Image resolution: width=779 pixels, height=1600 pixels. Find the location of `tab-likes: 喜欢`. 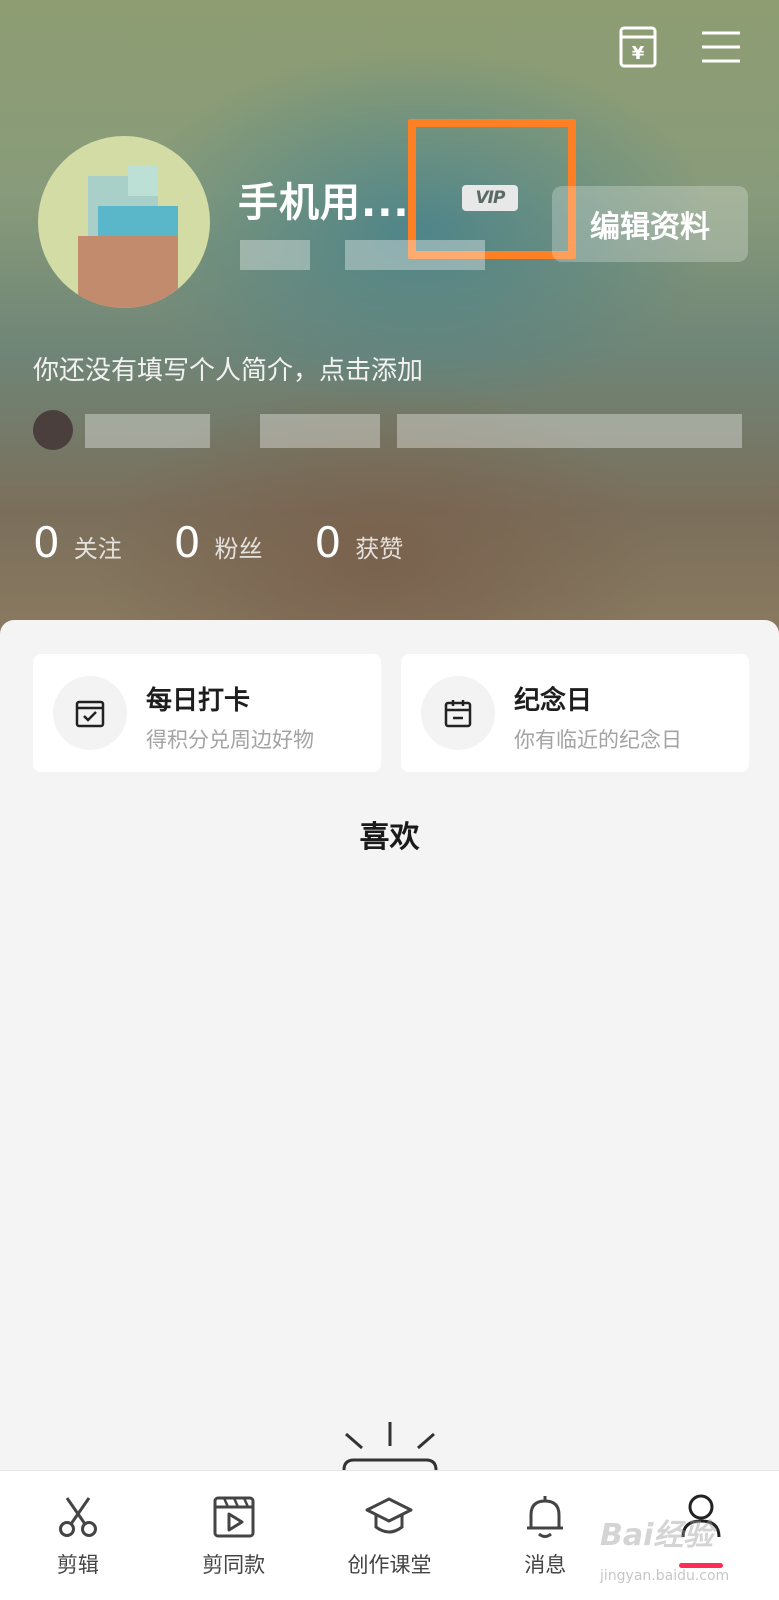

tab-likes: 喜欢 is located at coordinates (389, 834).